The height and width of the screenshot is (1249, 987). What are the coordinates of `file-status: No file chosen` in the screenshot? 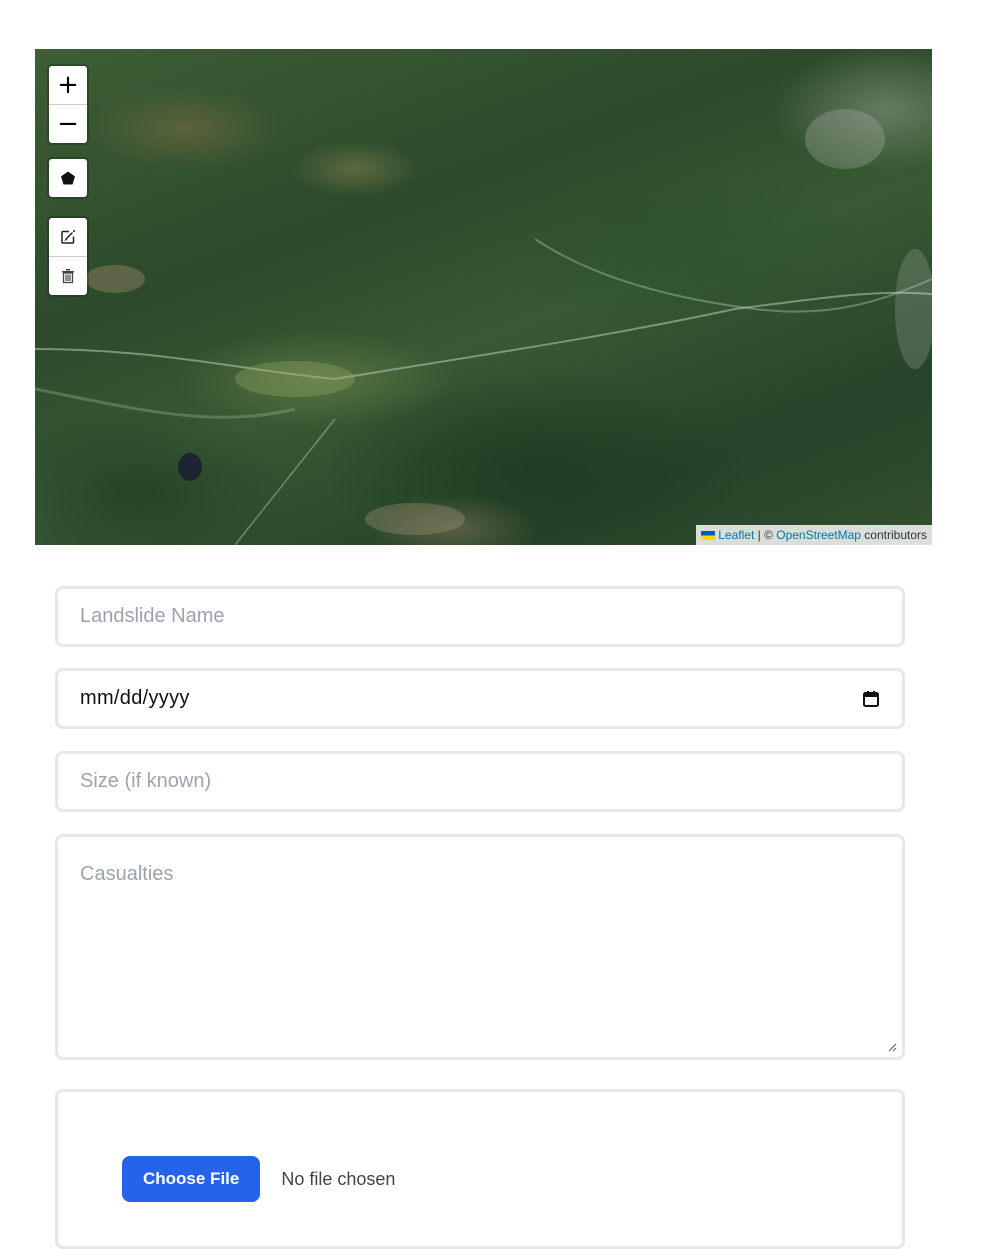 It's located at (338, 1178).